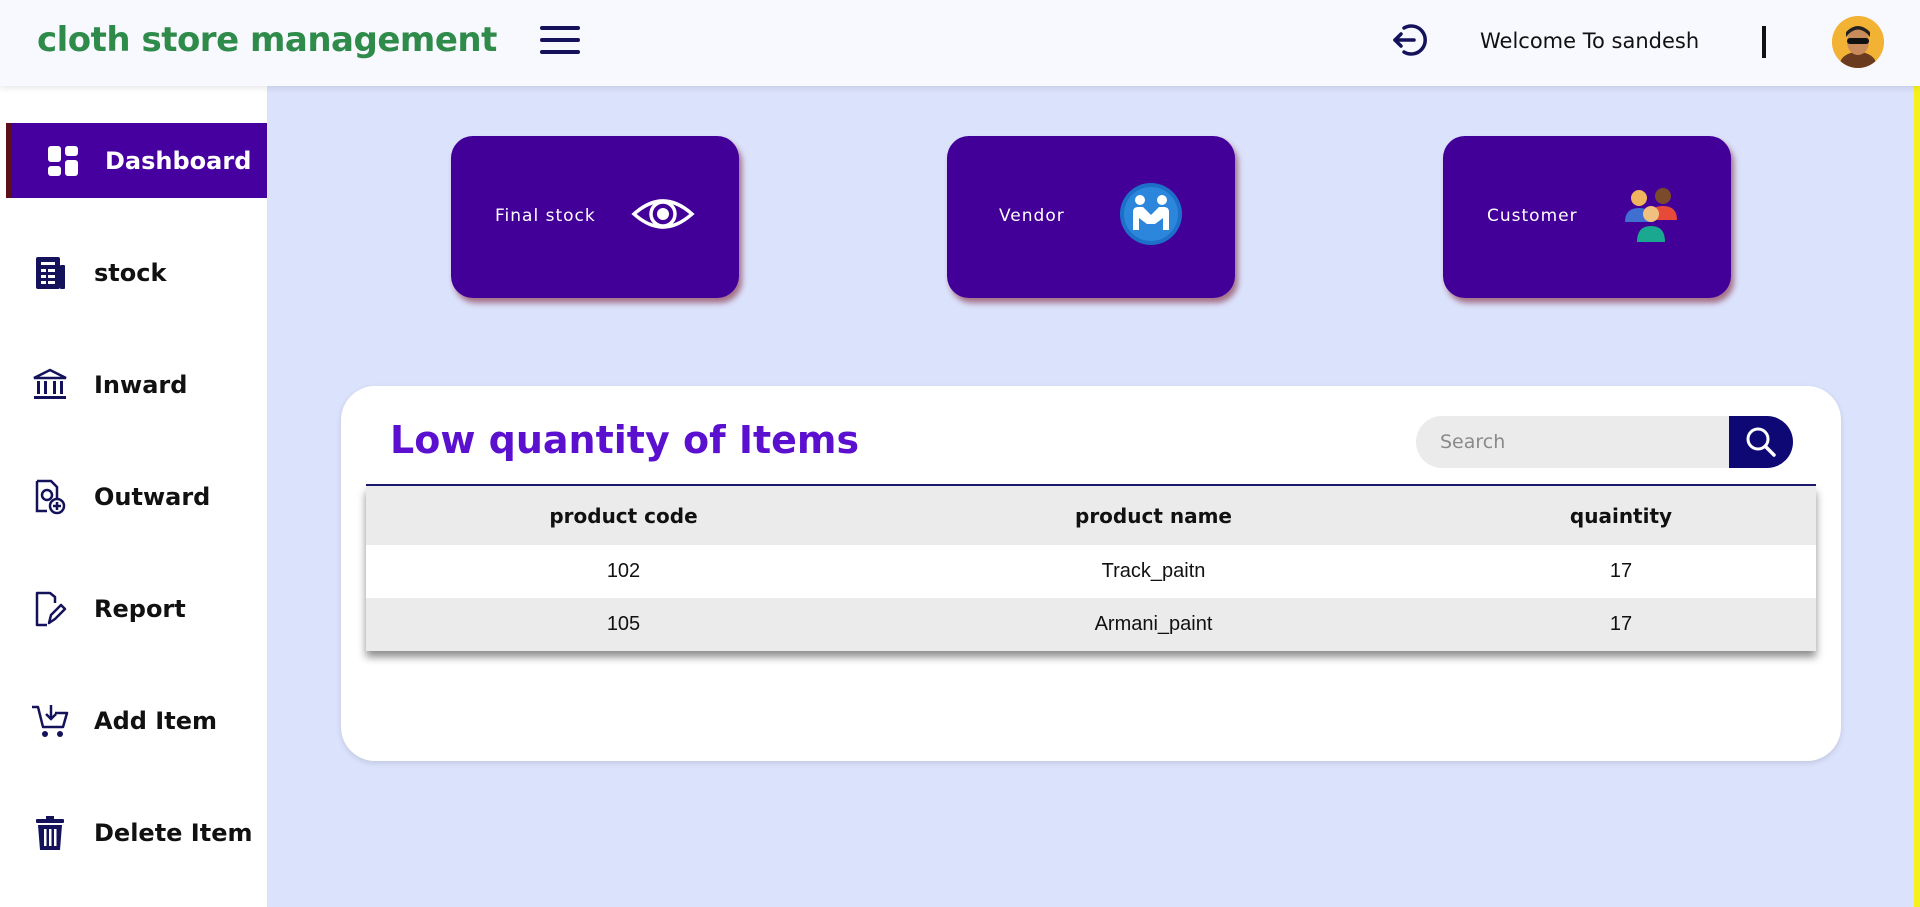 This screenshot has height=907, width=1920. I want to click on table-header-row: product code product name quaintity, so click(1091, 515).